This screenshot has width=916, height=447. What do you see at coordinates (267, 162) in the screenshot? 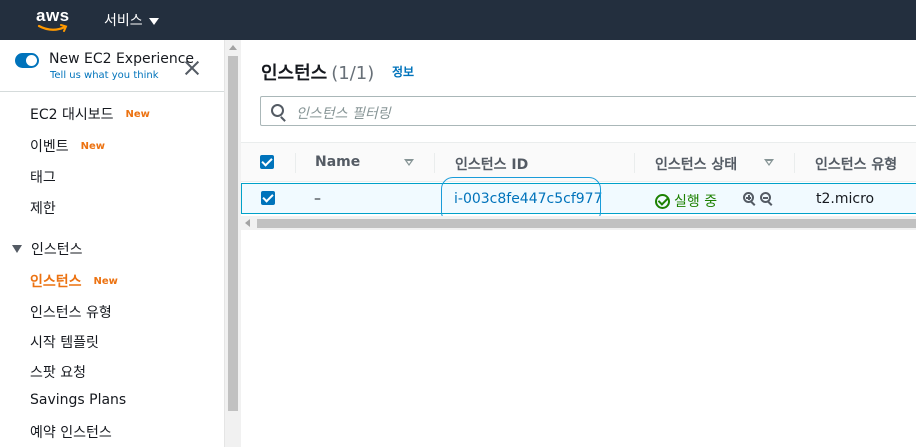
I see `select-all-checkbox` at bounding box center [267, 162].